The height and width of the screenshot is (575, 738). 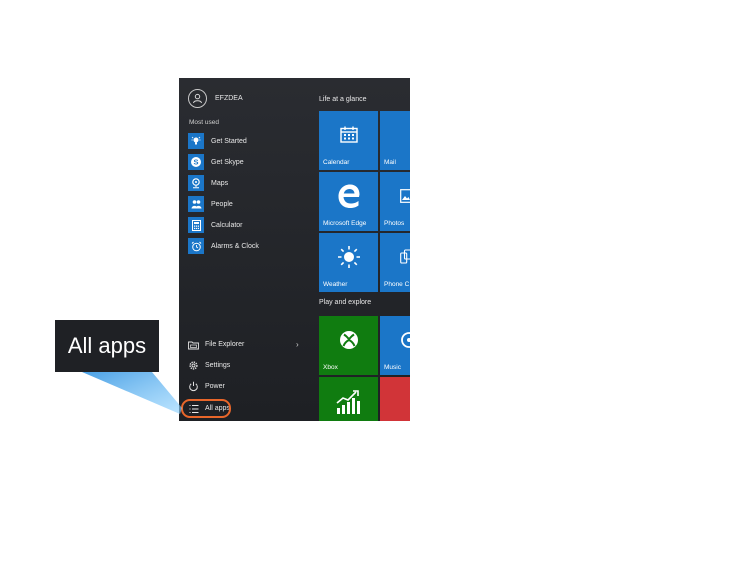 I want to click on callout-beam, so click(x=132, y=393).